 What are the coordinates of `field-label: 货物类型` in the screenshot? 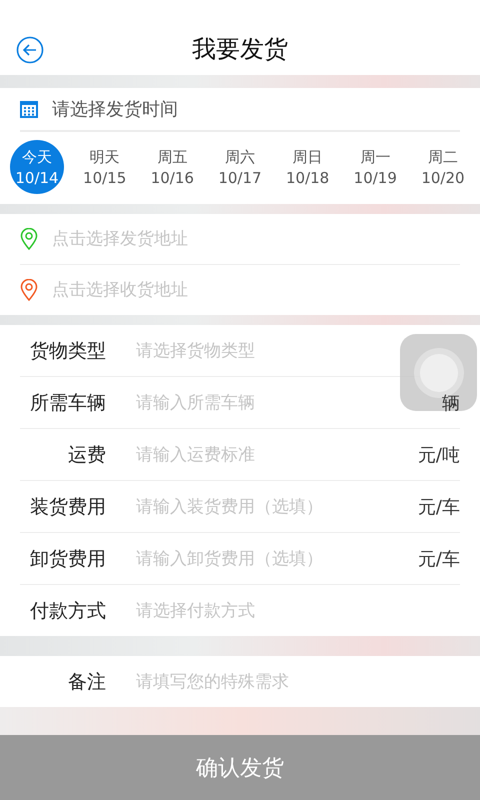 It's located at (67, 351).